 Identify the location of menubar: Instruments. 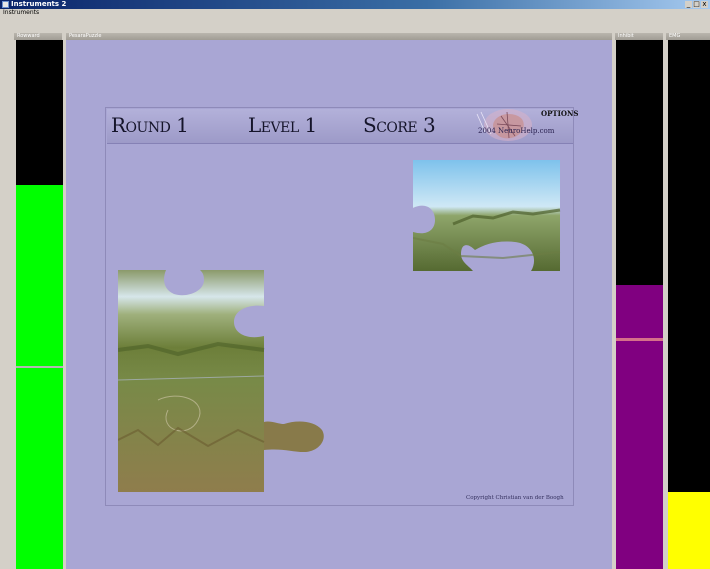
(355, 13).